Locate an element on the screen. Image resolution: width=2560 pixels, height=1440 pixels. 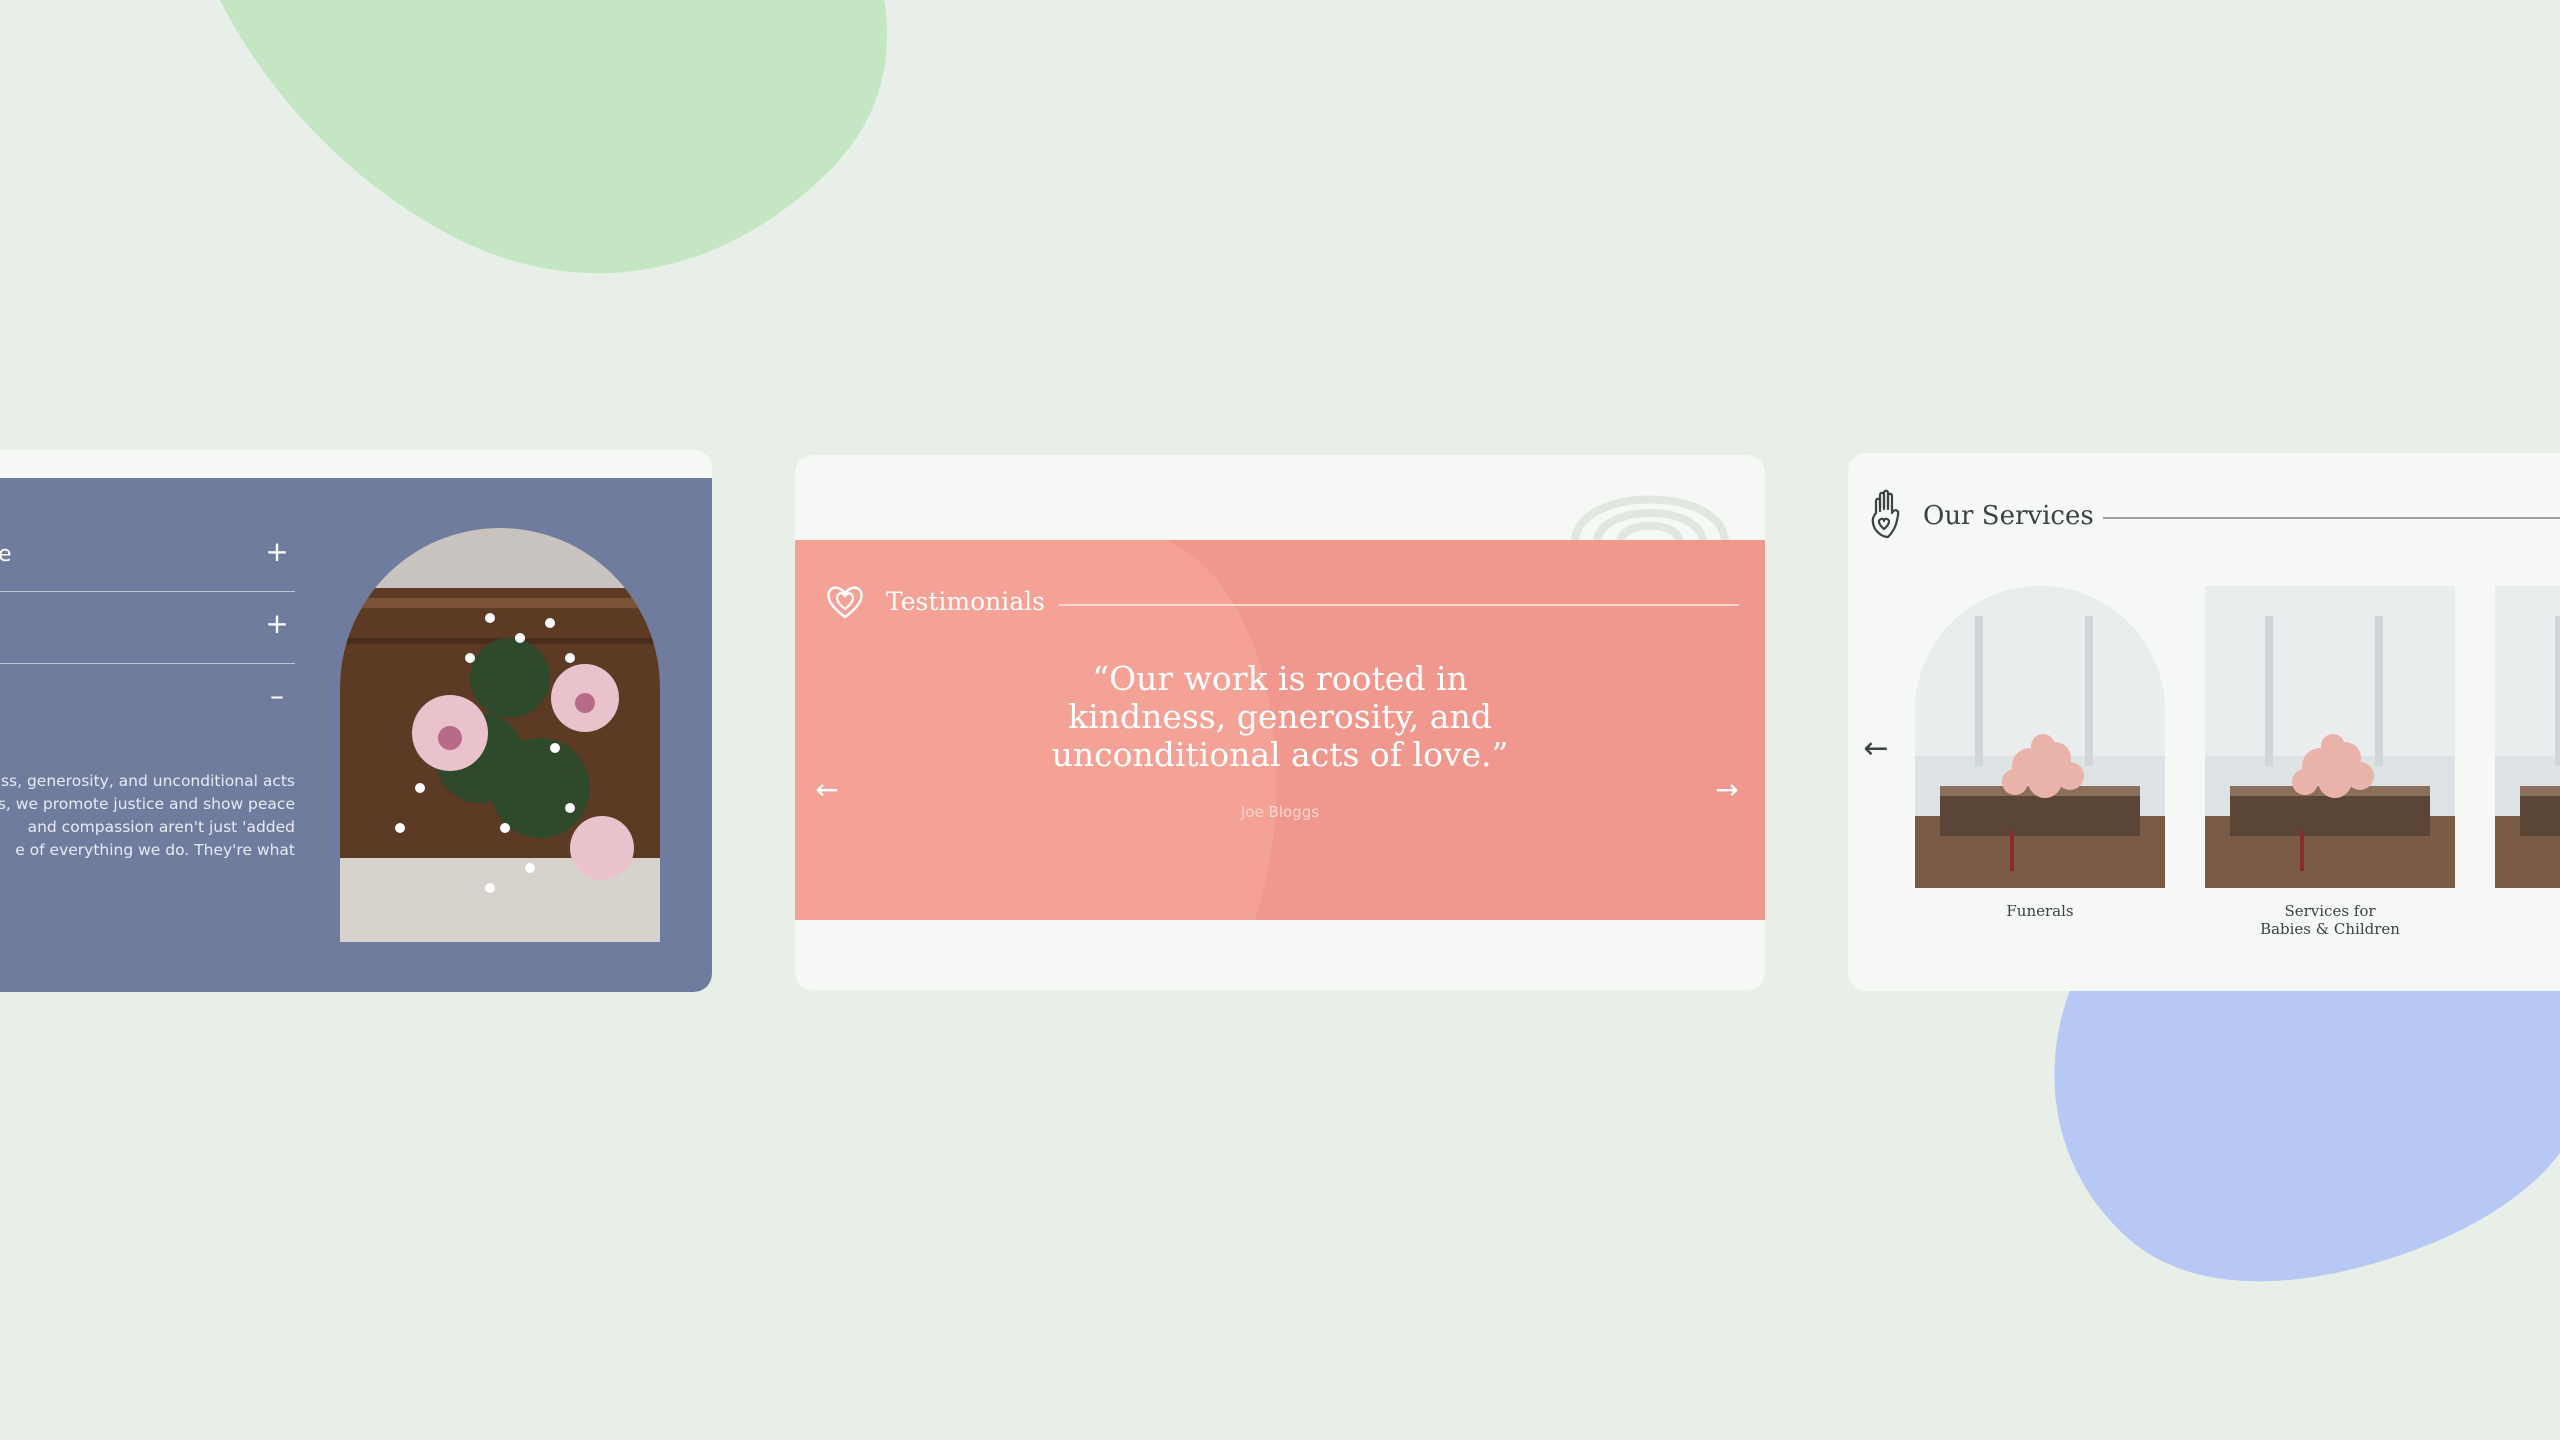
service-card-babies-children: Services for Babies & Children is located at coordinates (2330, 762).